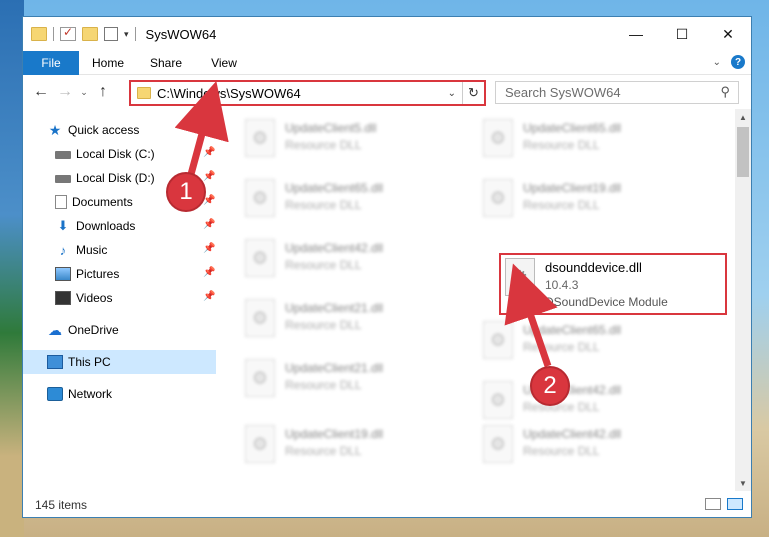  I want to click on vertical-scrollbar: ▲ ▼, so click(743, 300).